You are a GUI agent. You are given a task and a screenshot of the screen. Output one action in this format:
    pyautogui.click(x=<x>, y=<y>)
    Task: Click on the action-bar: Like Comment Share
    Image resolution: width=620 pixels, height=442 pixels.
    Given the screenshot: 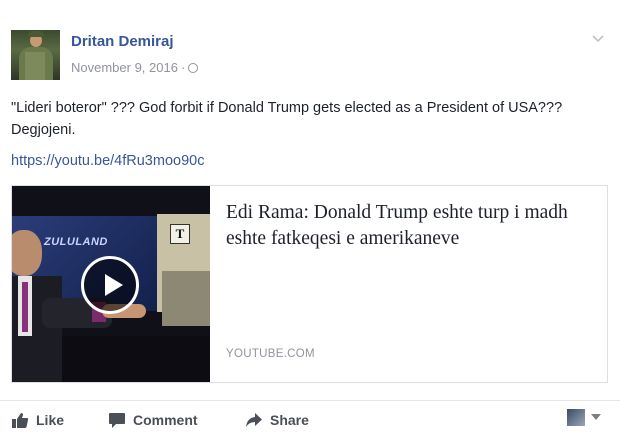 What is the action you would take?
    pyautogui.click(x=310, y=418)
    